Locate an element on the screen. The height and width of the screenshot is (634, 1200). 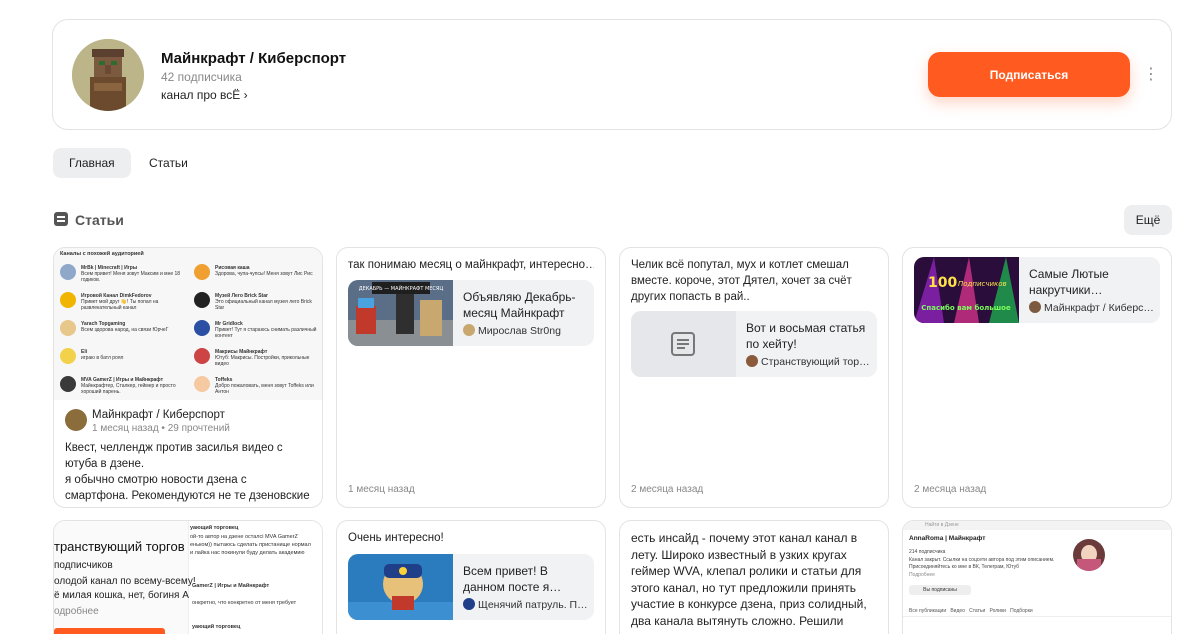
embed-author: Мирослав Str0ng is located at coordinates (525, 330).